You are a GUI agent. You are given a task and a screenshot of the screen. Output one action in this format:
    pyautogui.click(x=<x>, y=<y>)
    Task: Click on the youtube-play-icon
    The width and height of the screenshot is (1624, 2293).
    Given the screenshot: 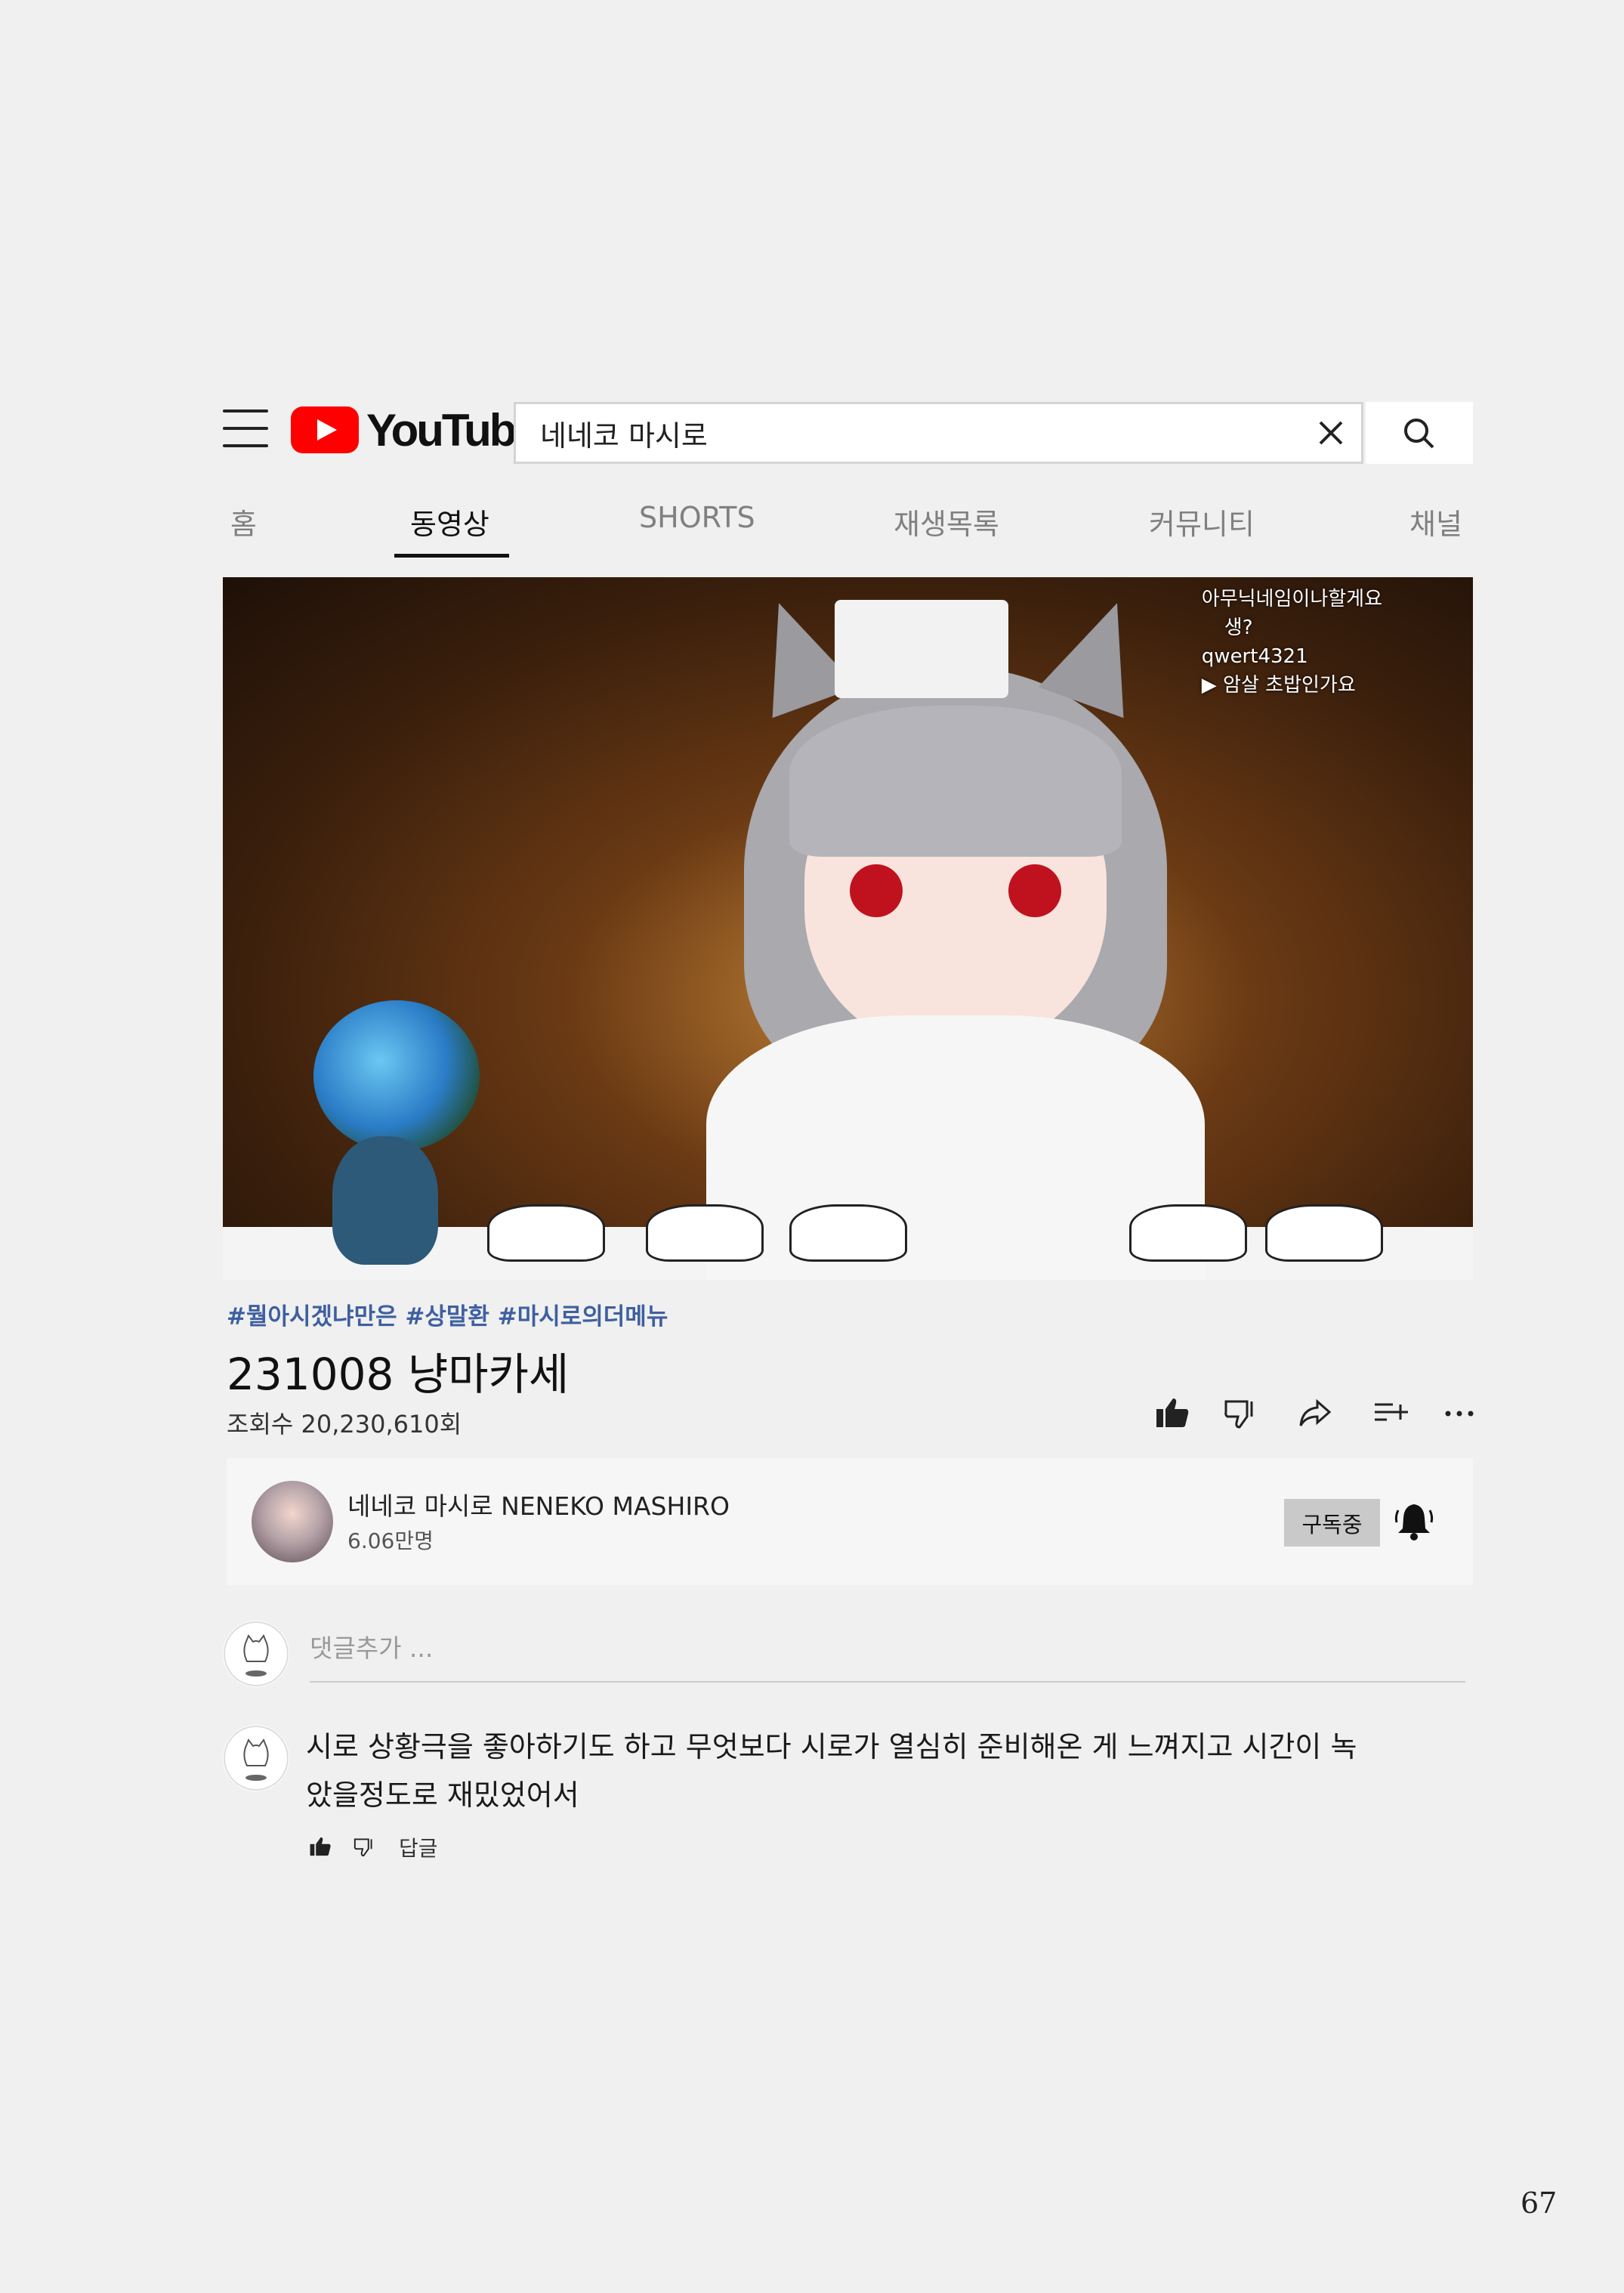 What is the action you would take?
    pyautogui.click(x=325, y=429)
    